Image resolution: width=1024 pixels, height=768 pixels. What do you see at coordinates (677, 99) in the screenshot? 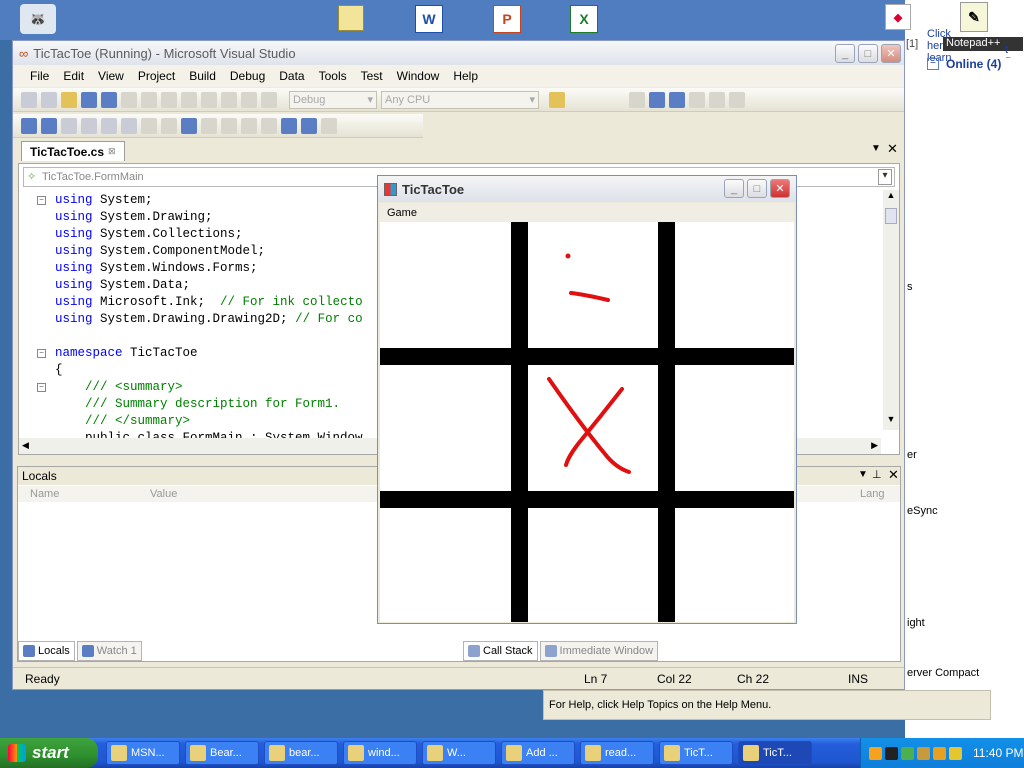
I see `stop-debug-icon` at bounding box center [677, 99].